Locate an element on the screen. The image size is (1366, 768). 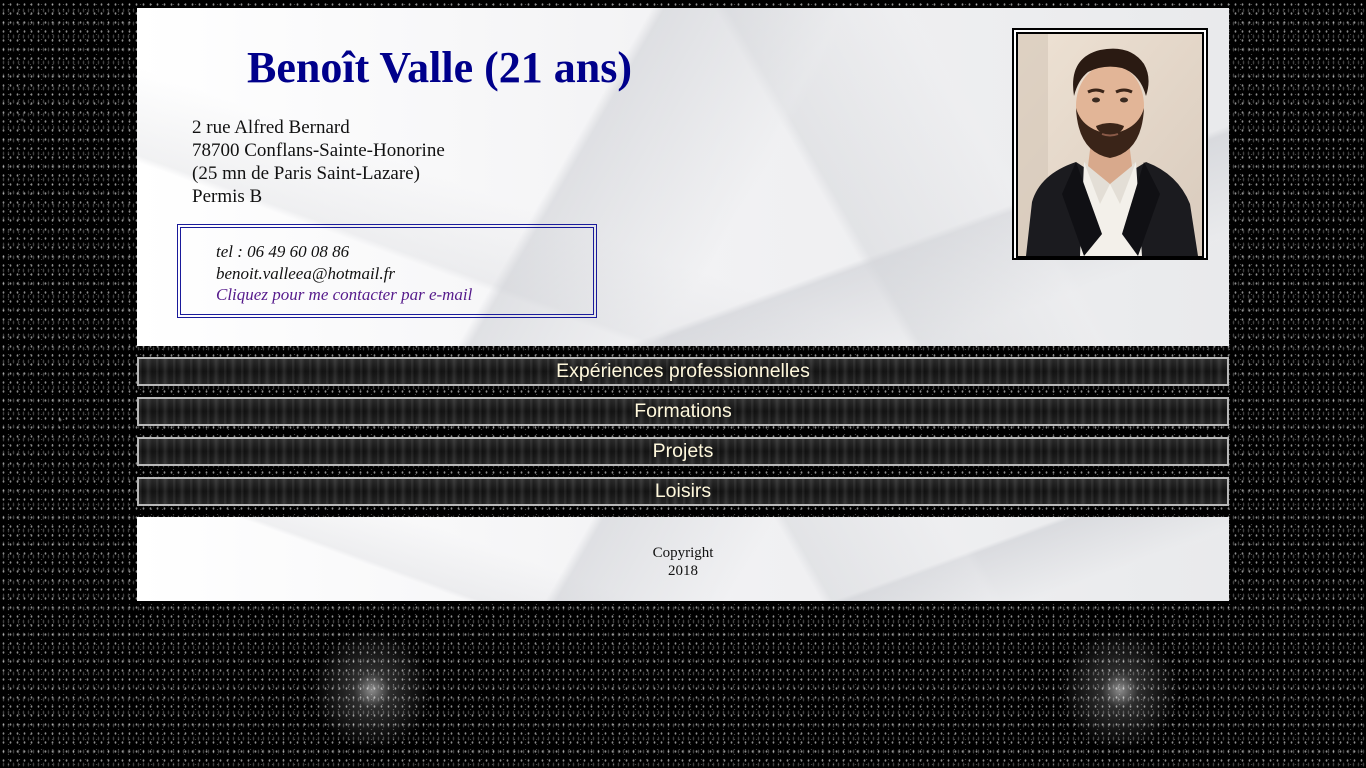
nav-button-projets: Projets is located at coordinates (683, 451).